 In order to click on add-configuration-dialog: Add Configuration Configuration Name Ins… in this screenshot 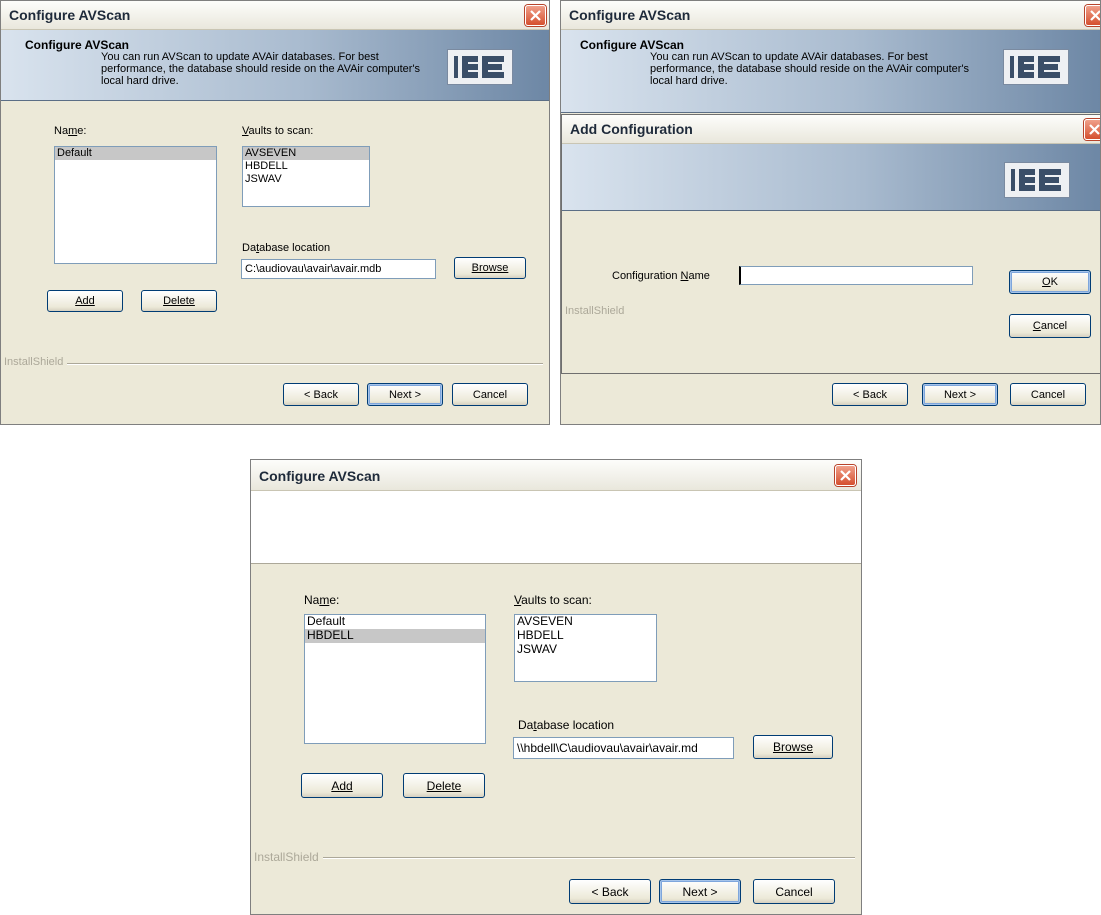, I will do `click(830, 244)`.